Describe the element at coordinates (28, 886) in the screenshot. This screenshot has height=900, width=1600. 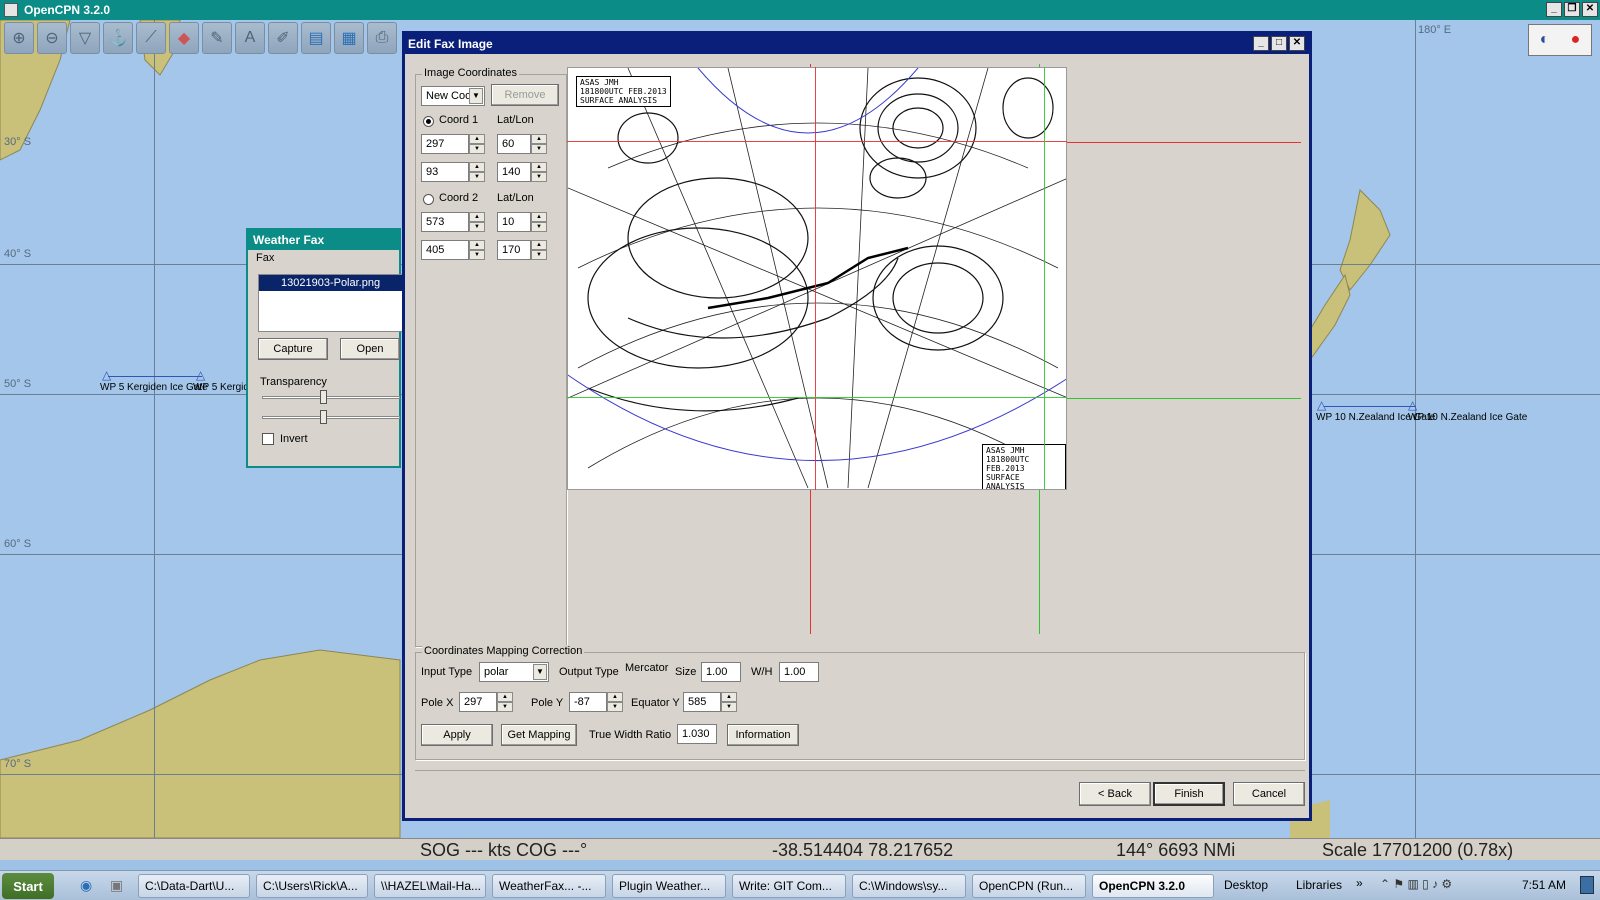
I see `start-button: Start` at that location.